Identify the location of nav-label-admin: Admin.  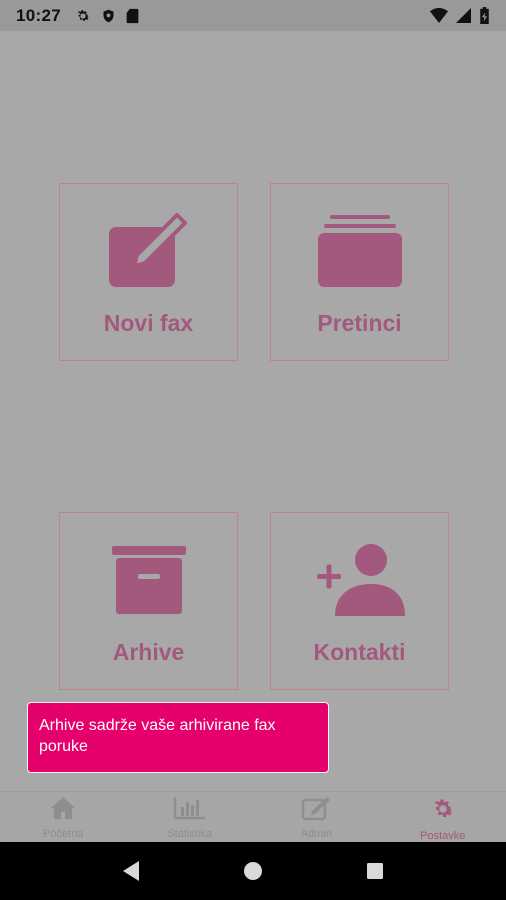
(316, 834).